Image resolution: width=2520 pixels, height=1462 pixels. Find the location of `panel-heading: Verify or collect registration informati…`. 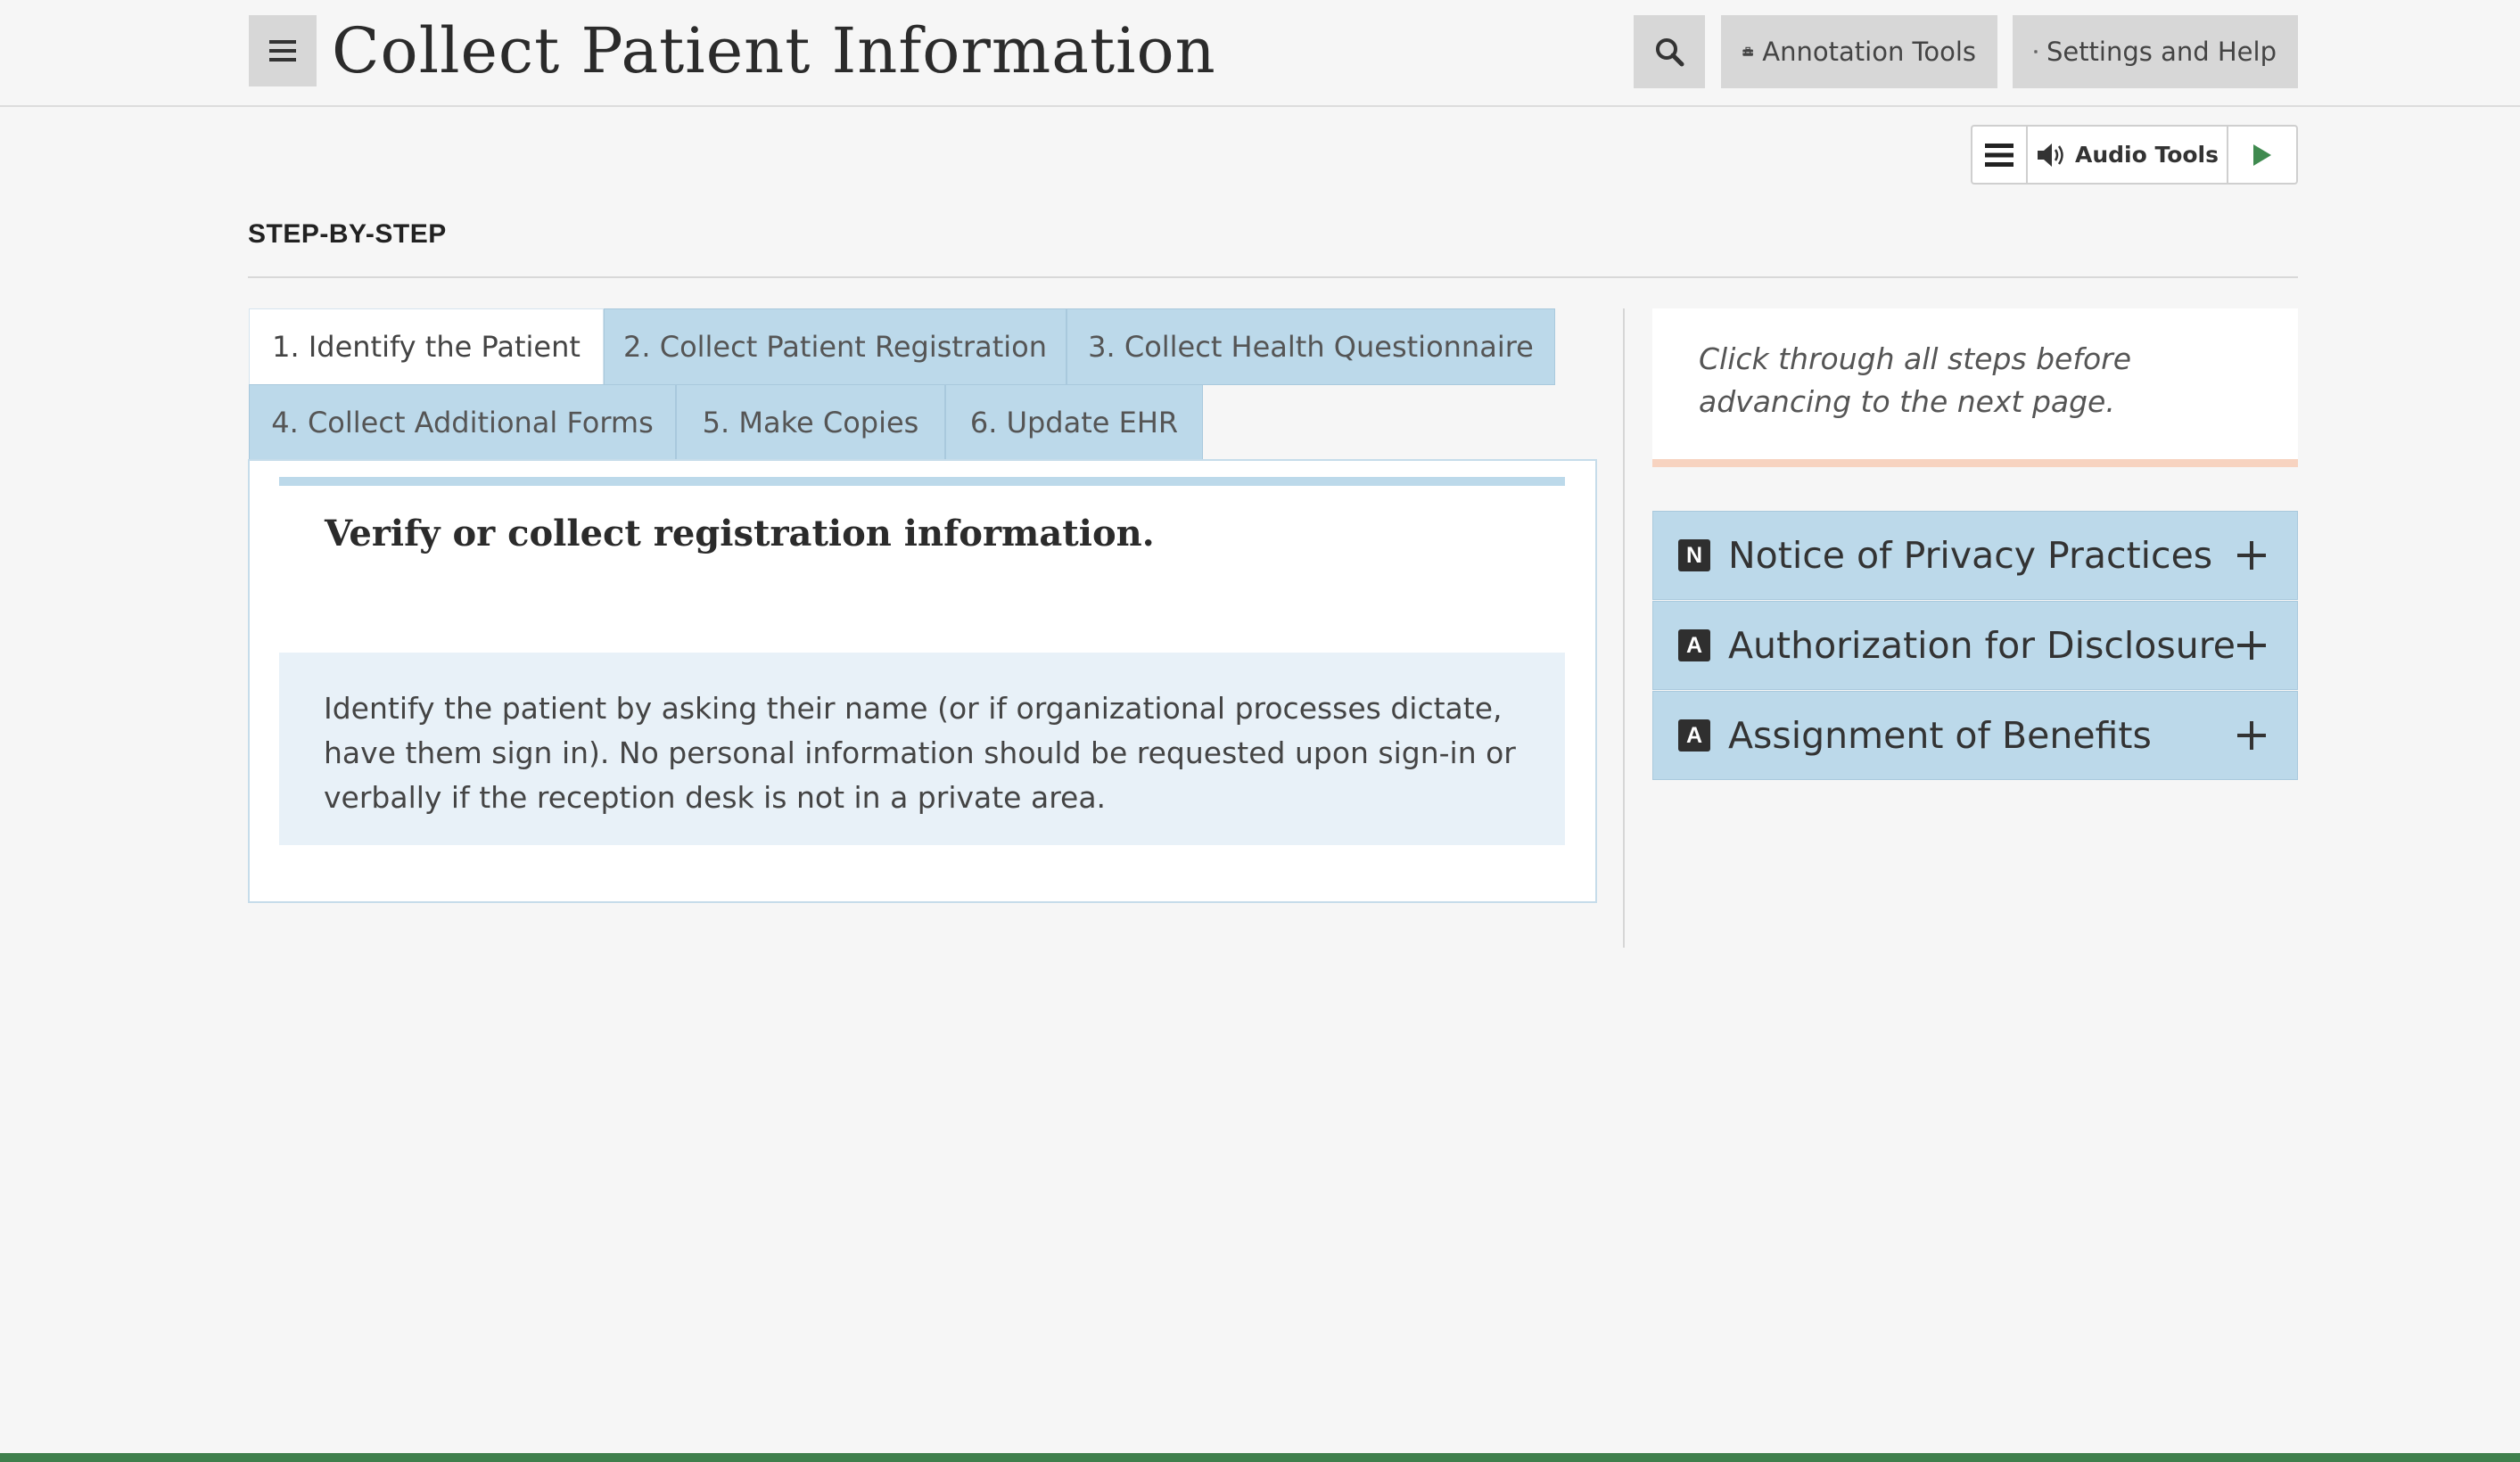

panel-heading: Verify or collect registration informati… is located at coordinates (740, 533).